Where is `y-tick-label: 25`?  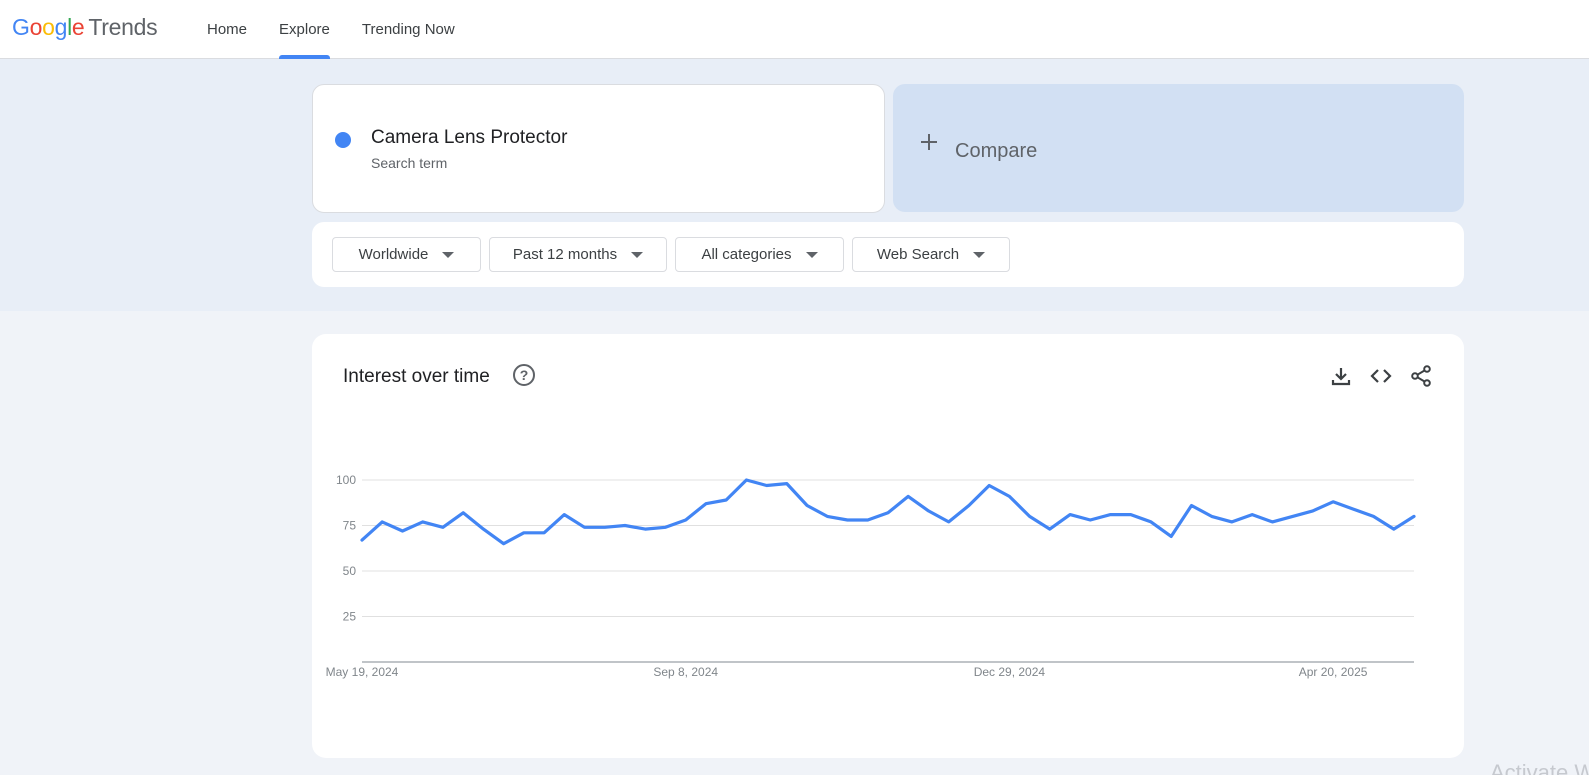
y-tick-label: 25 is located at coordinates (350, 617).